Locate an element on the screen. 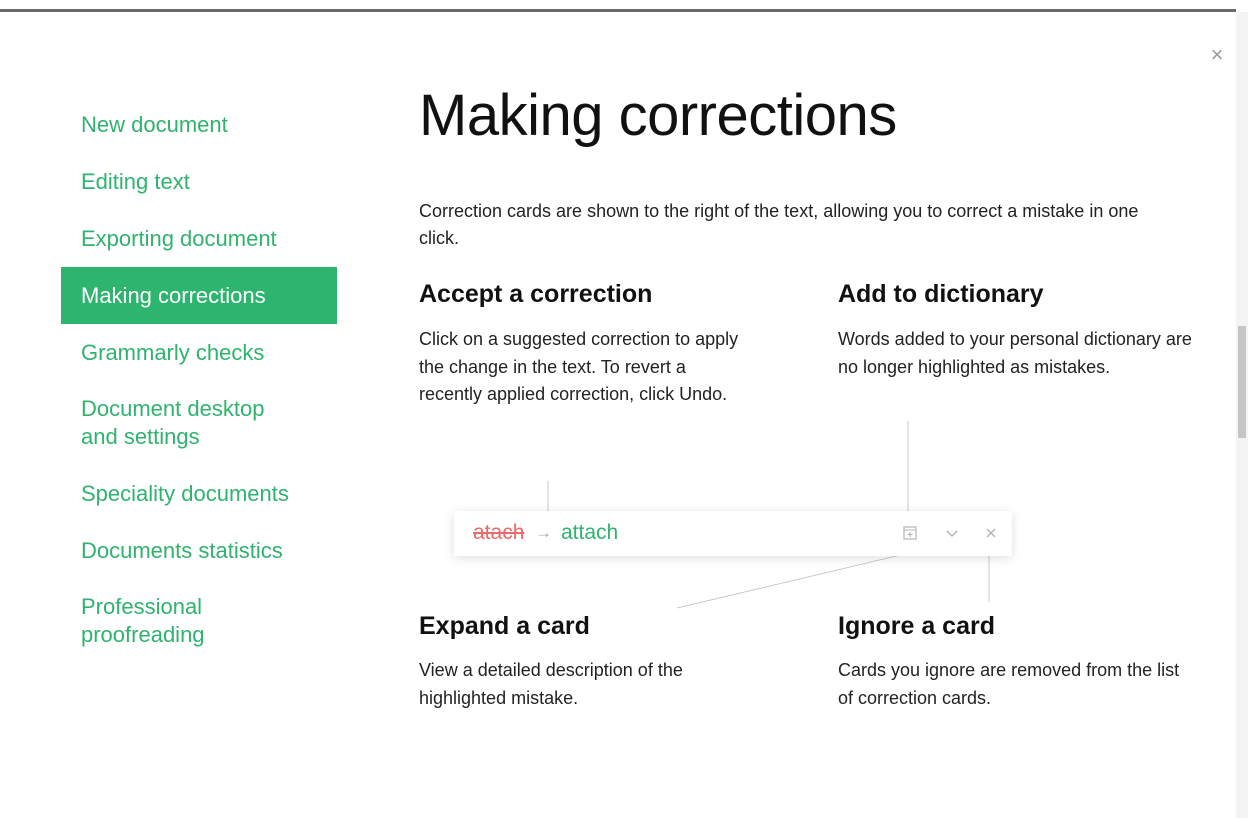 Image resolution: width=1248 pixels, height=818 pixels. scrollbar is located at coordinates (1242, 415).